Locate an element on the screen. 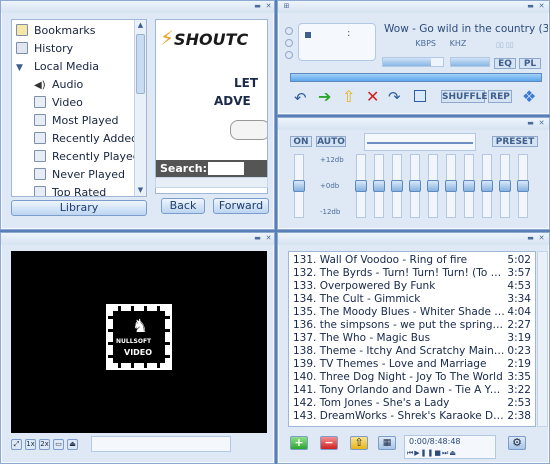 The width and height of the screenshot is (550, 464). library-button: Library is located at coordinates (79, 208).